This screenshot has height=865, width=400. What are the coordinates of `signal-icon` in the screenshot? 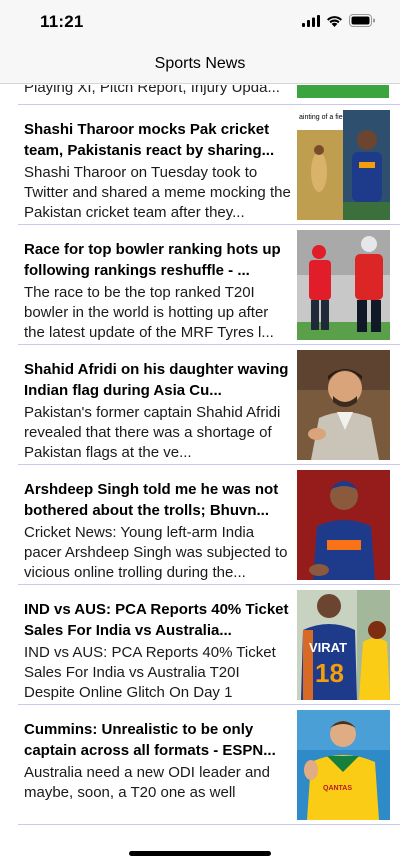 It's located at (311, 23).